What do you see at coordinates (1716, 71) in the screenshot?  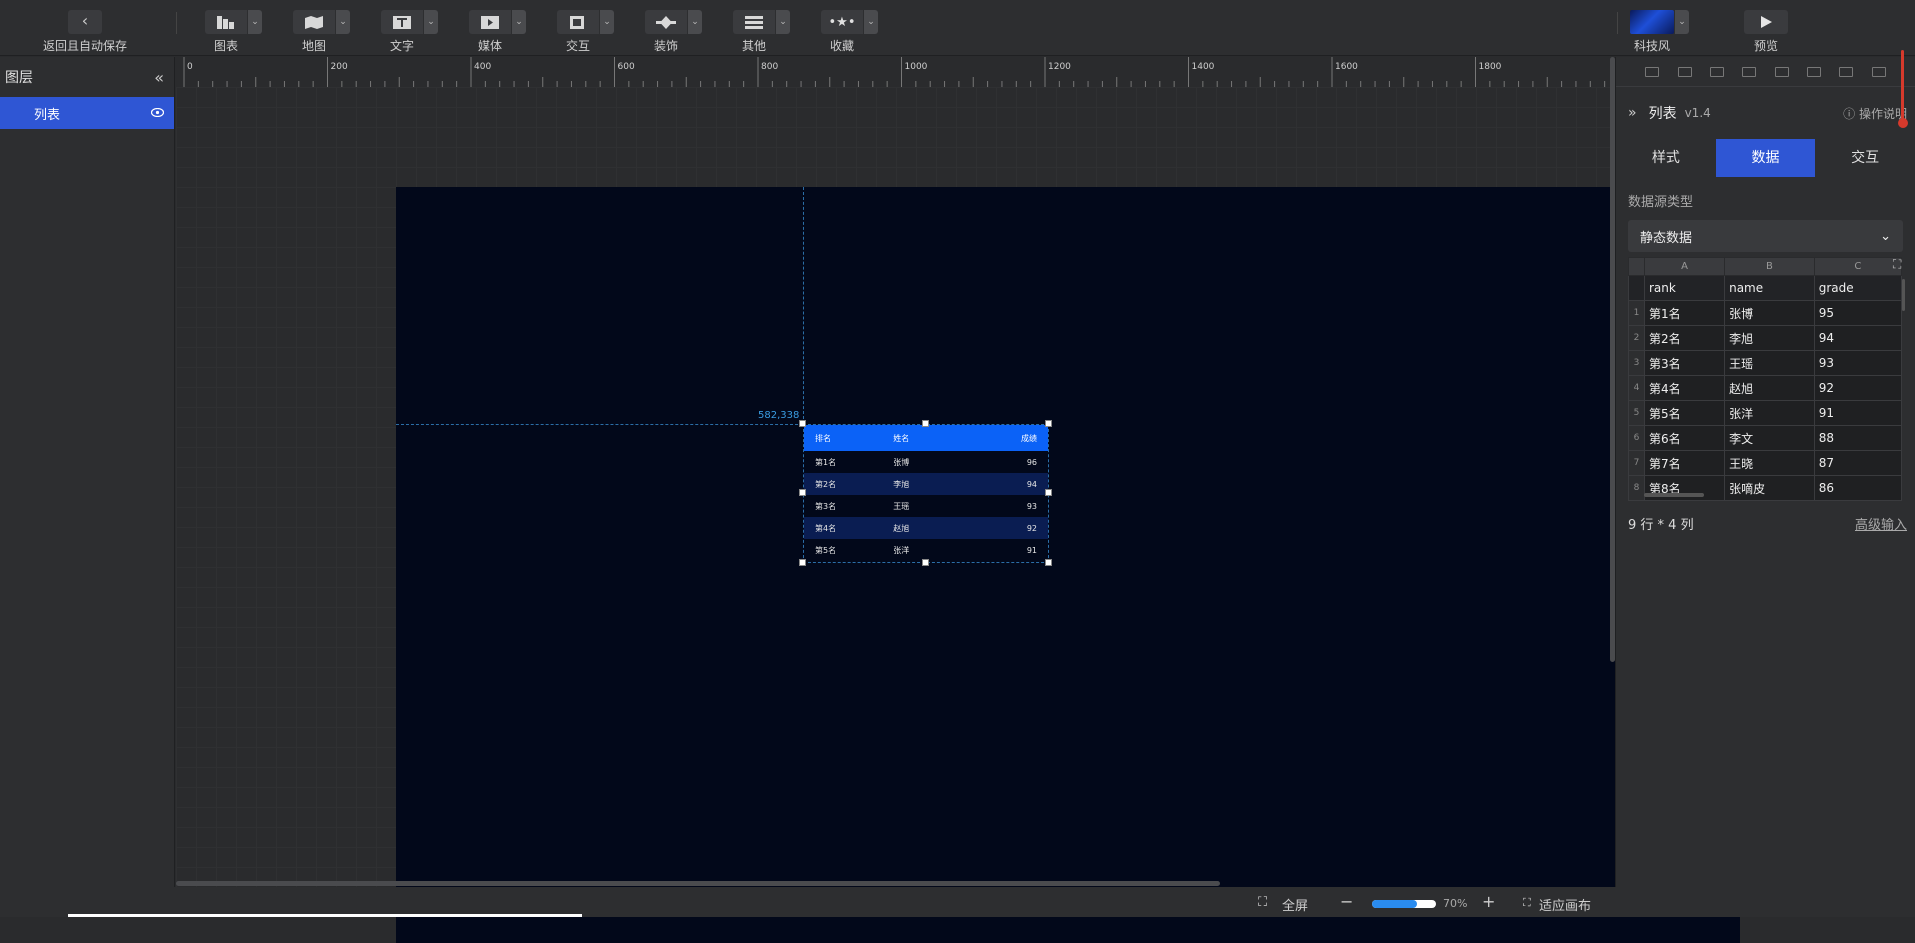 I see `align-center-h-icon` at bounding box center [1716, 71].